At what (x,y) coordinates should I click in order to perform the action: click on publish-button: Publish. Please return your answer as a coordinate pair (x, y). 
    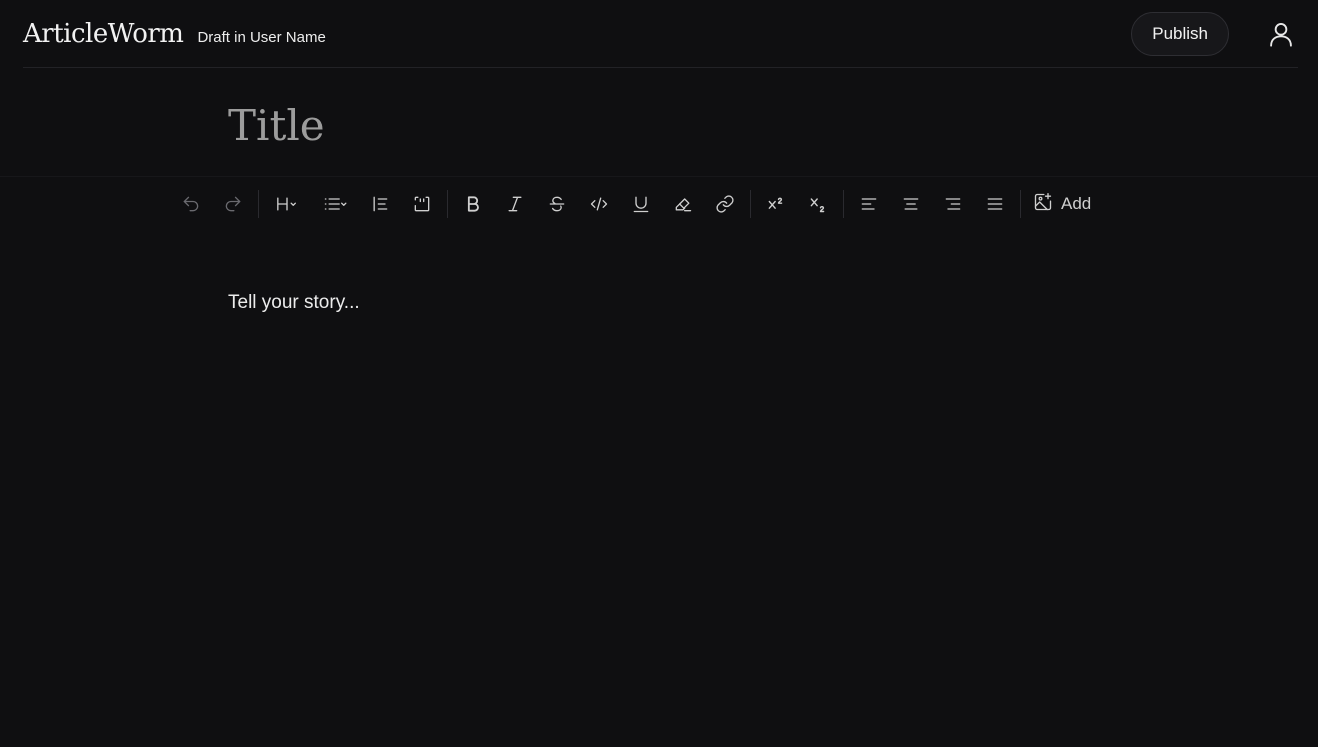
    Looking at the image, I should click on (1180, 33).